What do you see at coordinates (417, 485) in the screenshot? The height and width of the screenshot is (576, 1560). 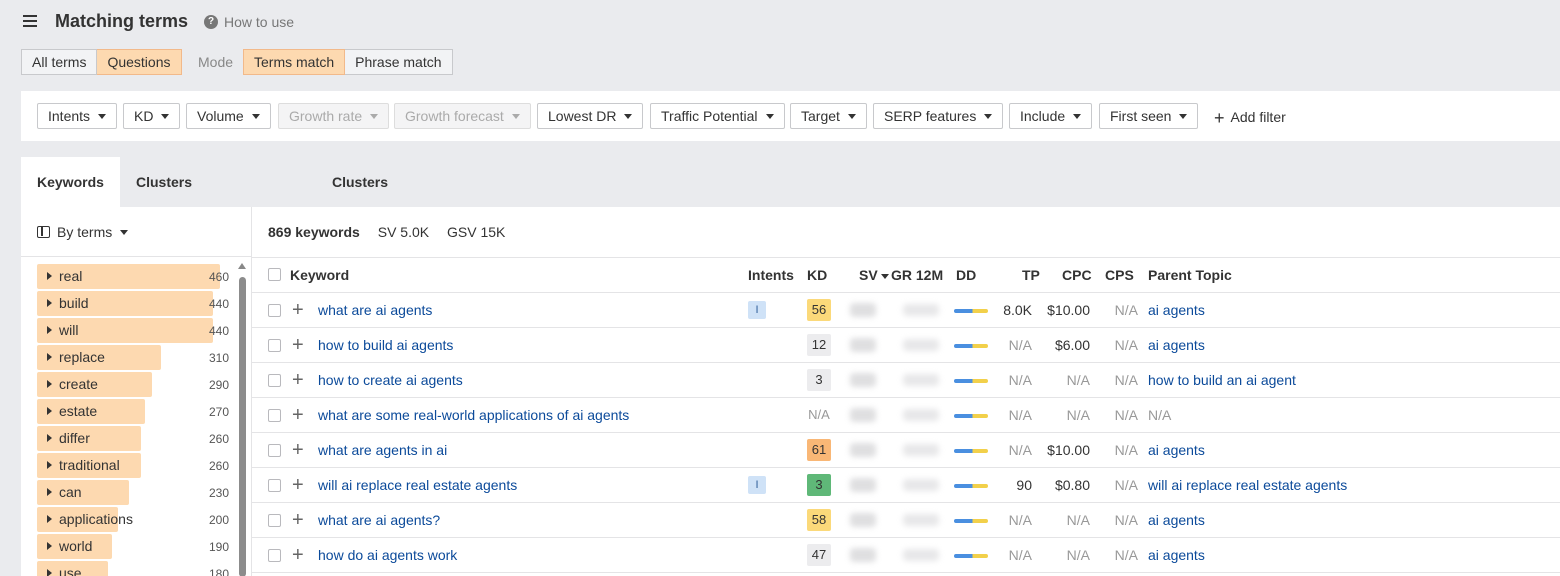 I see `keyword-link: will ai replace real estate agents` at bounding box center [417, 485].